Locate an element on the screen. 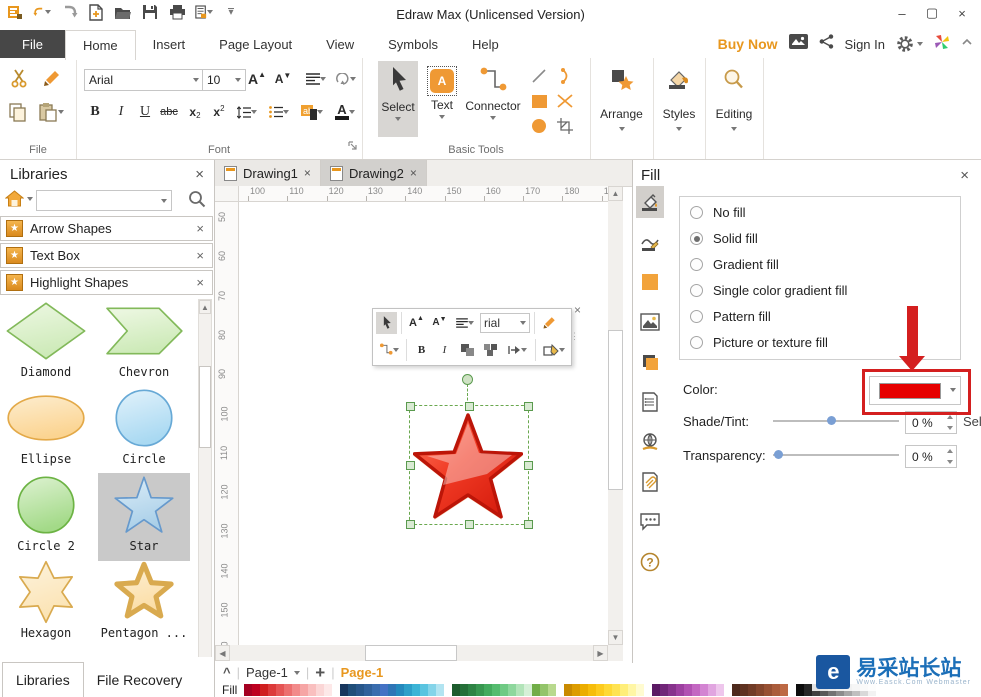  floating-toolbar-close-icon: × is located at coordinates (577, 310).